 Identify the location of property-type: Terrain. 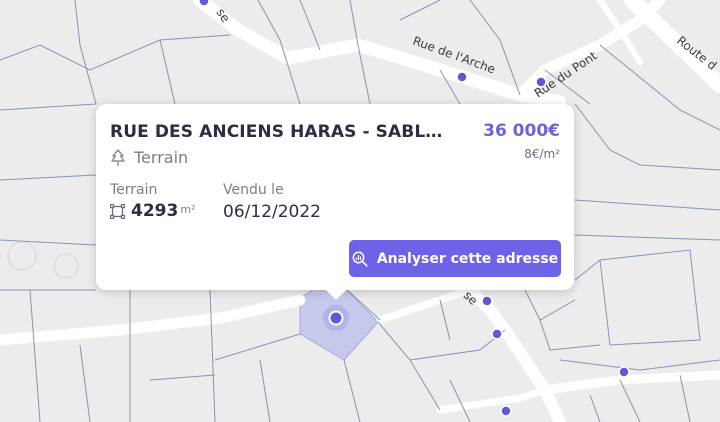
(149, 157).